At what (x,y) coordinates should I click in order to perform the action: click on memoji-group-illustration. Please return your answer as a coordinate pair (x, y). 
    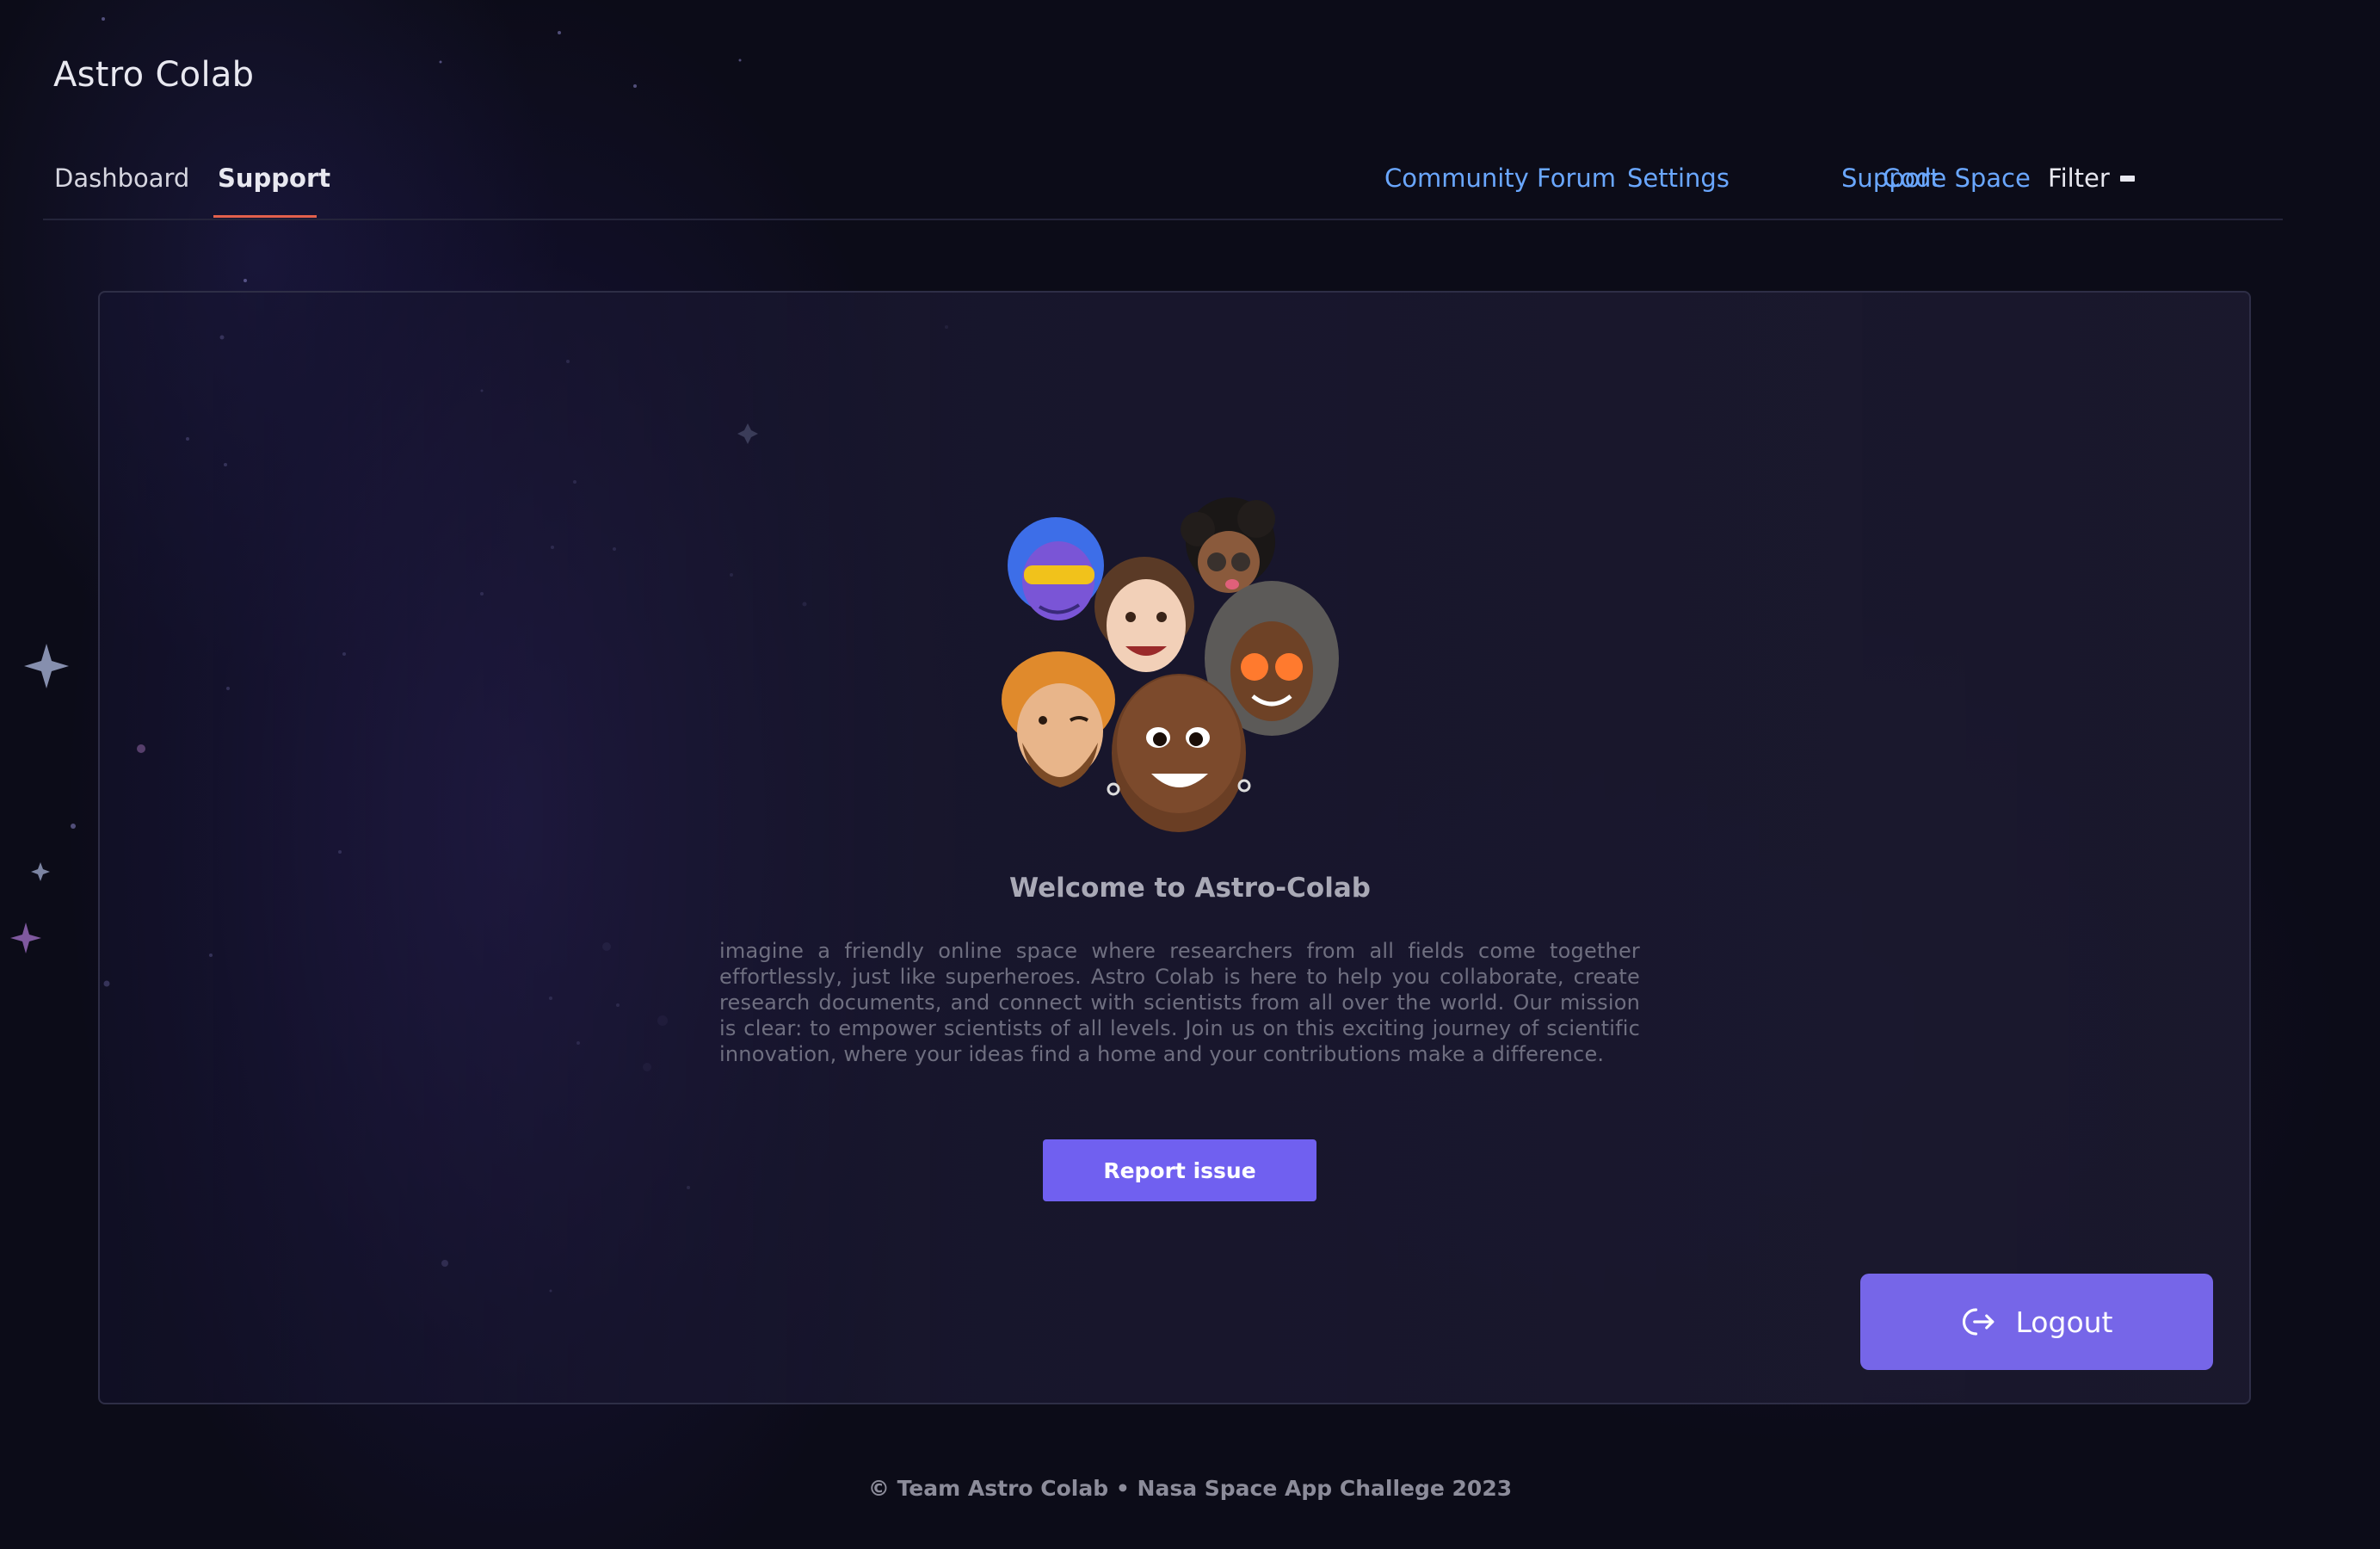
    Looking at the image, I should click on (1171, 664).